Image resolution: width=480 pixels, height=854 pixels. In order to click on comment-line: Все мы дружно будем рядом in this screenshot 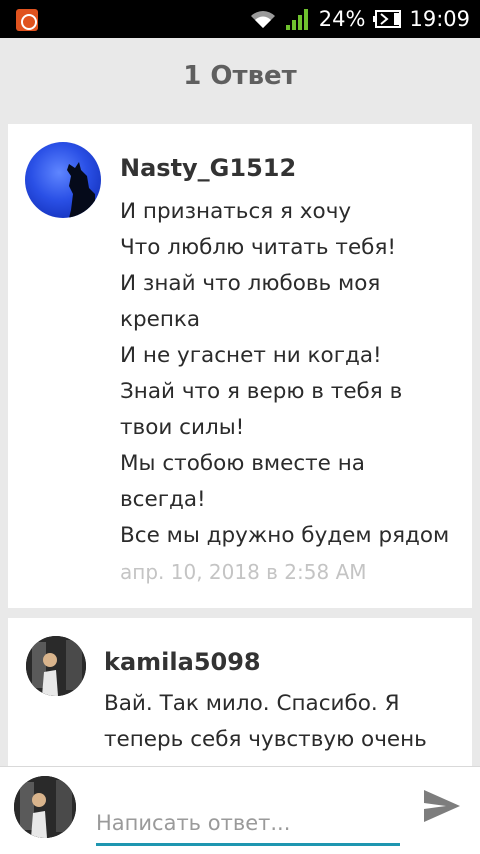, I will do `click(285, 535)`.